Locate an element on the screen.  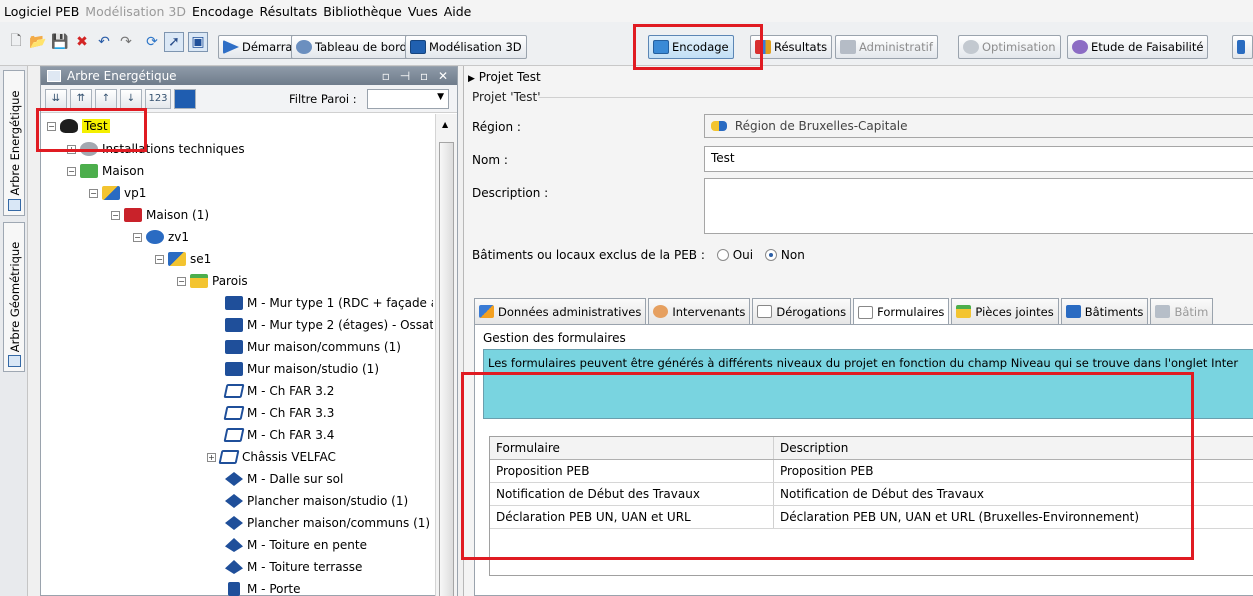
tree-node-window: M - Ch FAR 3.2 is located at coordinates (278, 391).